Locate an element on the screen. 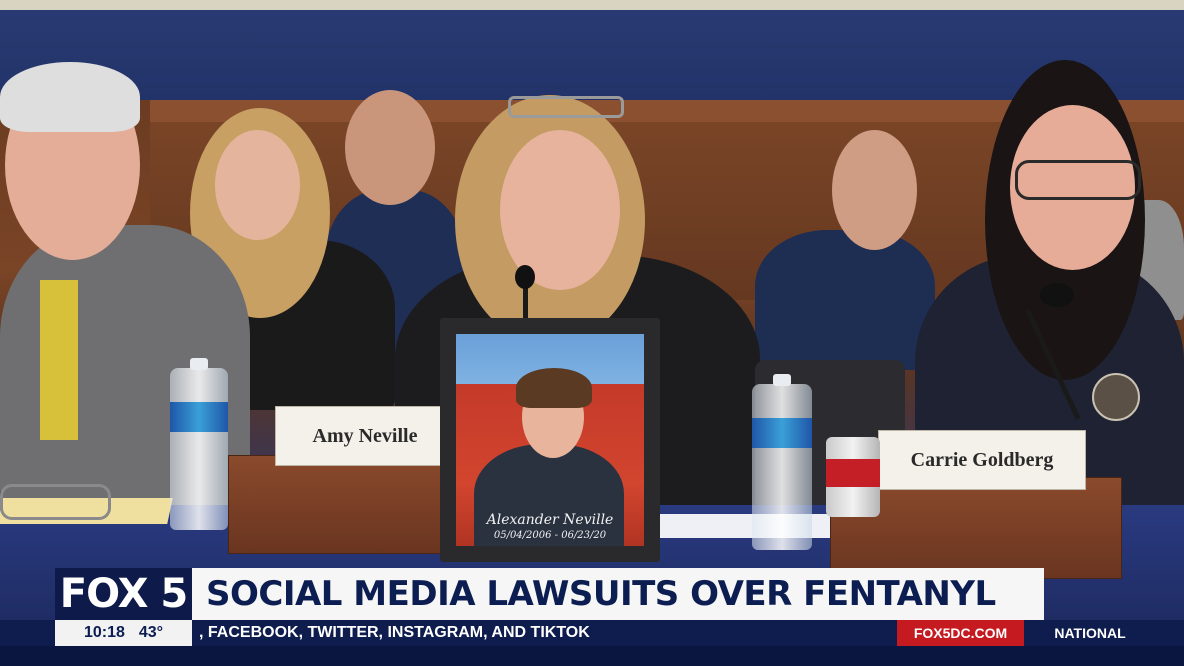 Image resolution: width=1184 pixels, height=666 pixels. witness-carrie-glasses is located at coordinates (1078, 180).